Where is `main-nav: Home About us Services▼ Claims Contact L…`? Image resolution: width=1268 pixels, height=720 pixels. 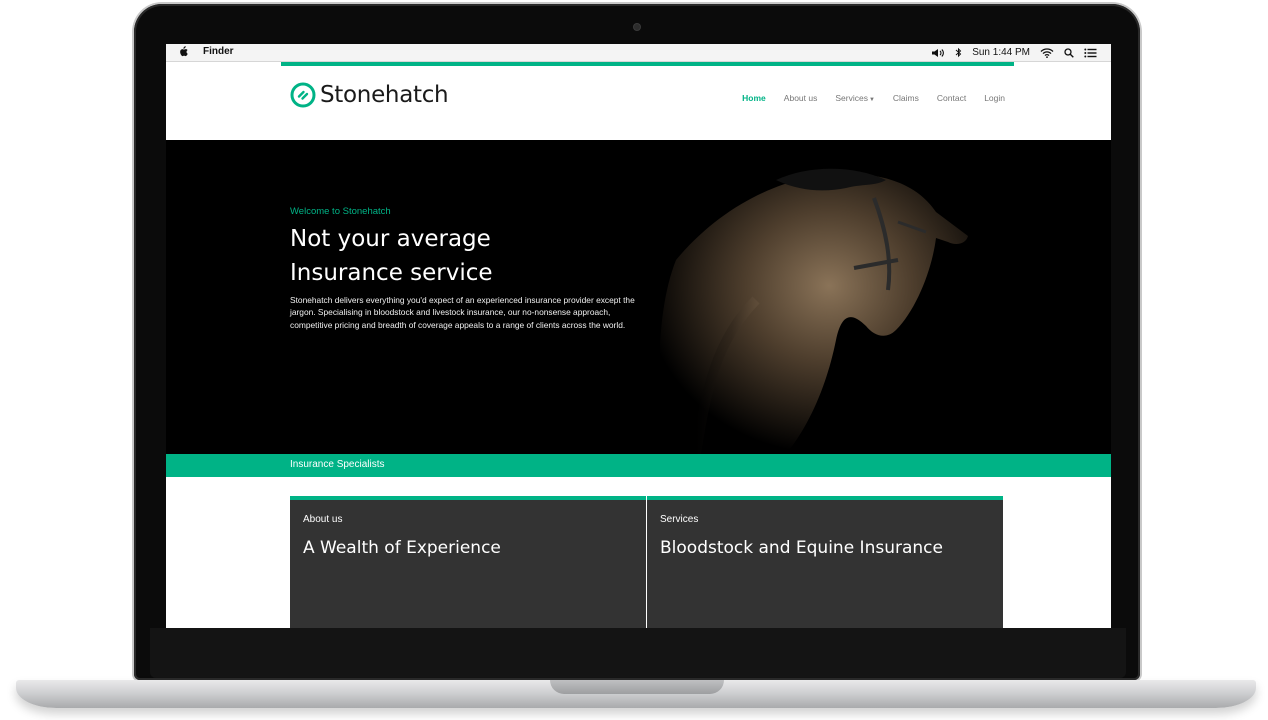
main-nav: Home About us Services▼ Claims Contact L… is located at coordinates (873, 98).